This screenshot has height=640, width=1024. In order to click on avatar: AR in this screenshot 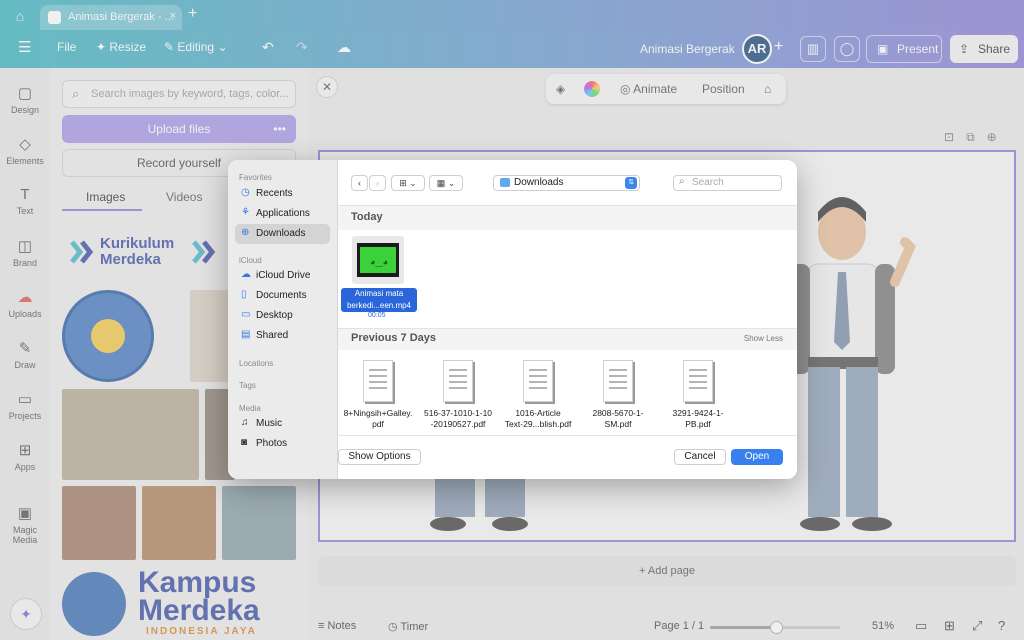, I will do `click(757, 49)`.